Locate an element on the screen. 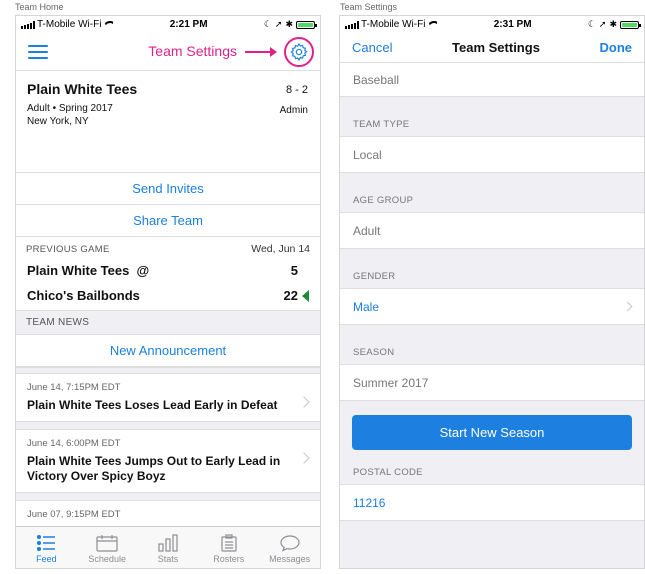 The image size is (645, 574). team-location: New York, NY is located at coordinates (58, 121).